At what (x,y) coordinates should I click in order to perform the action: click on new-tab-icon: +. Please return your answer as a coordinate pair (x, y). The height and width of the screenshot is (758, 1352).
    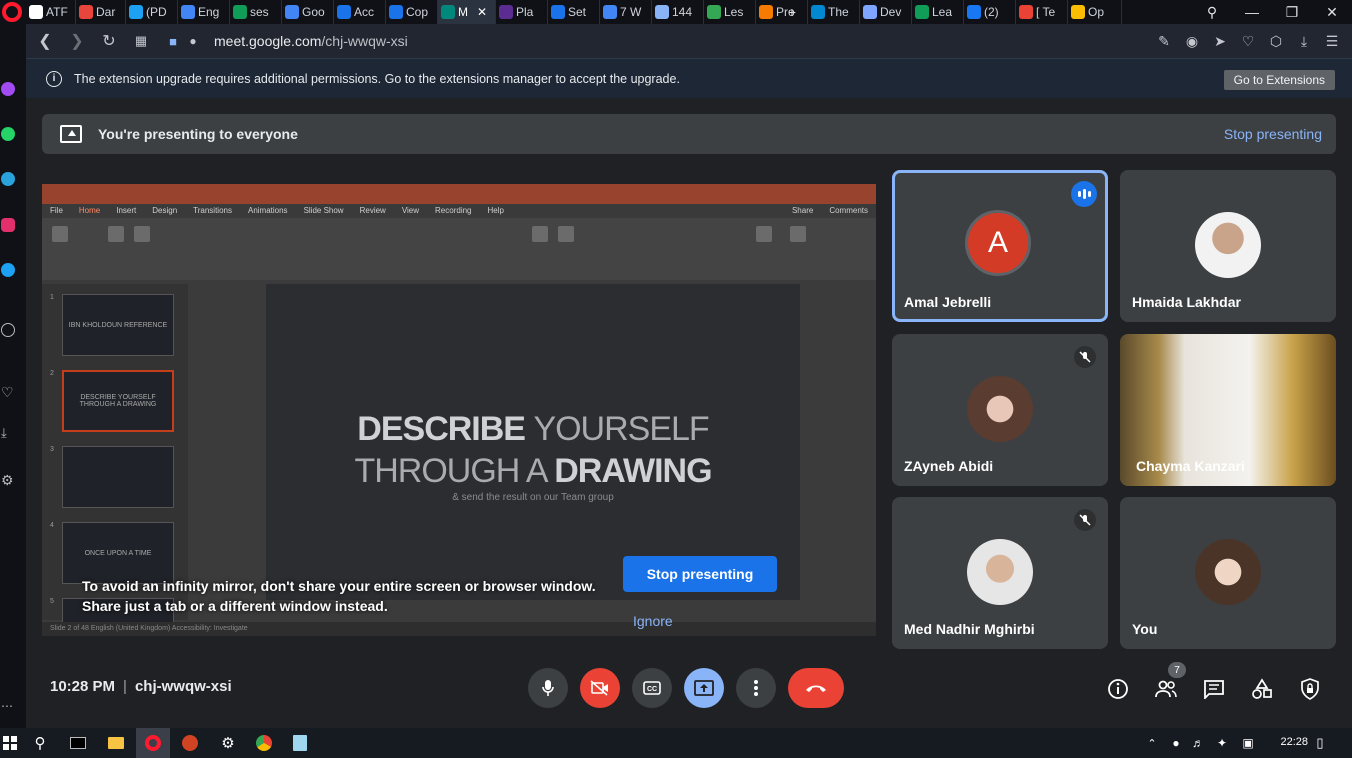
    Looking at the image, I should click on (792, 12).